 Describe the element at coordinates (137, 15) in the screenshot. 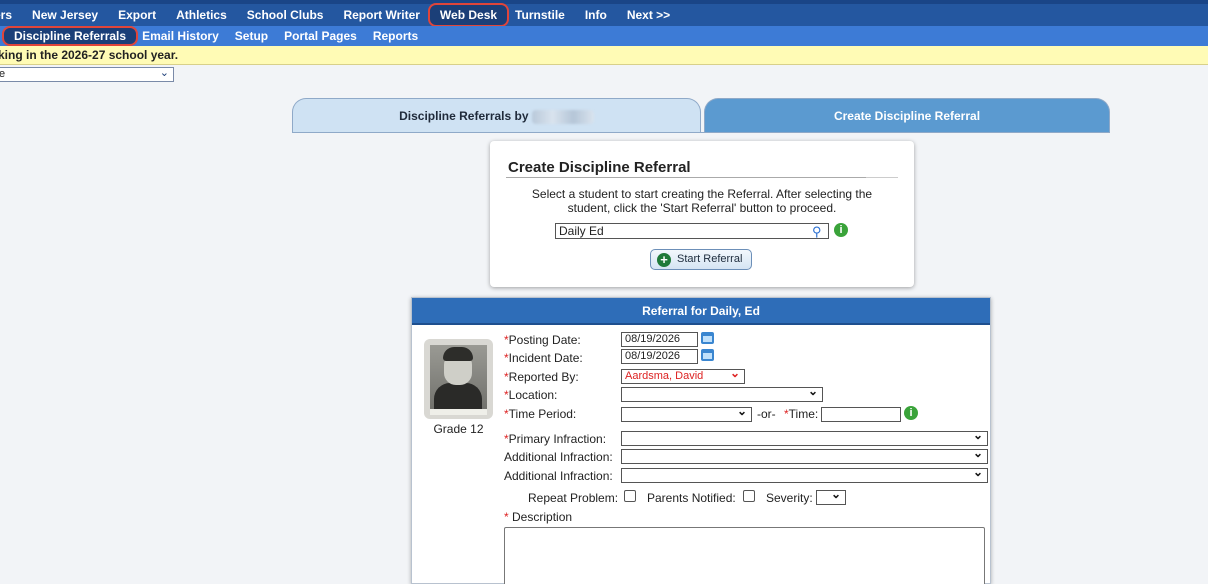

I see `nav-item-export: Export` at that location.